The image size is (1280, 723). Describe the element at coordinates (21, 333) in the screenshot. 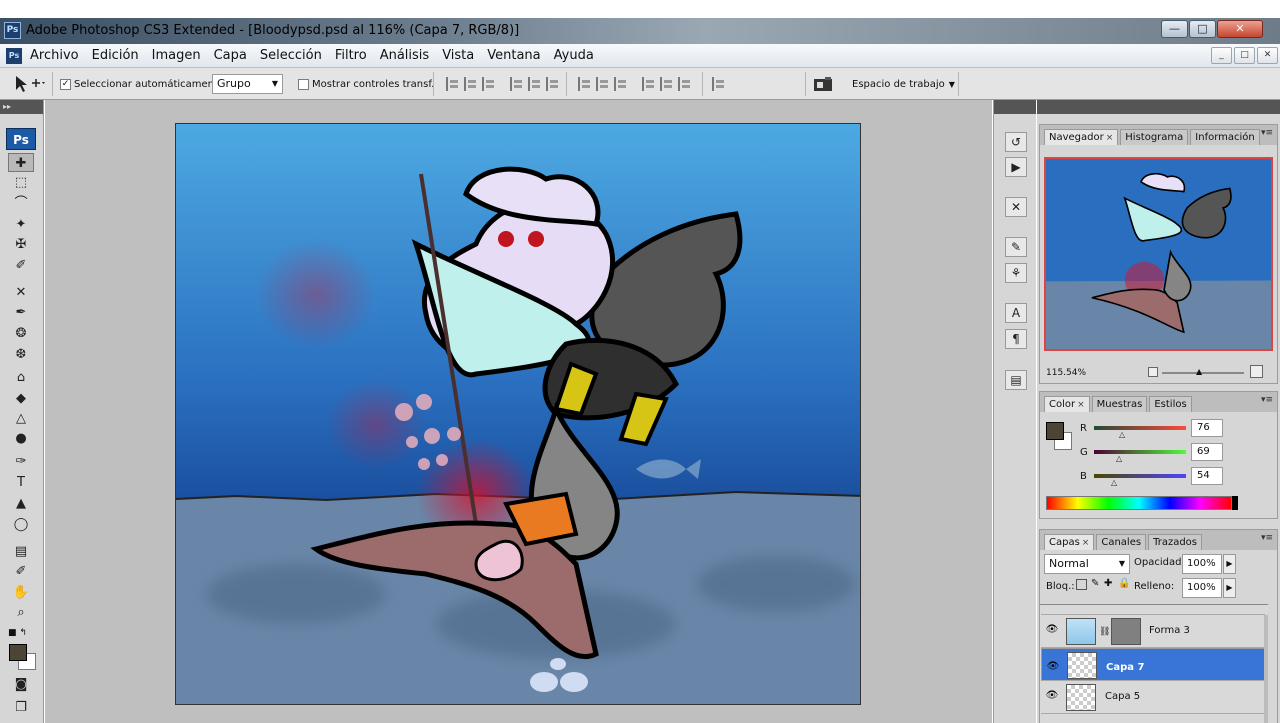

I see `stamp-tool-icon: ❂` at that location.